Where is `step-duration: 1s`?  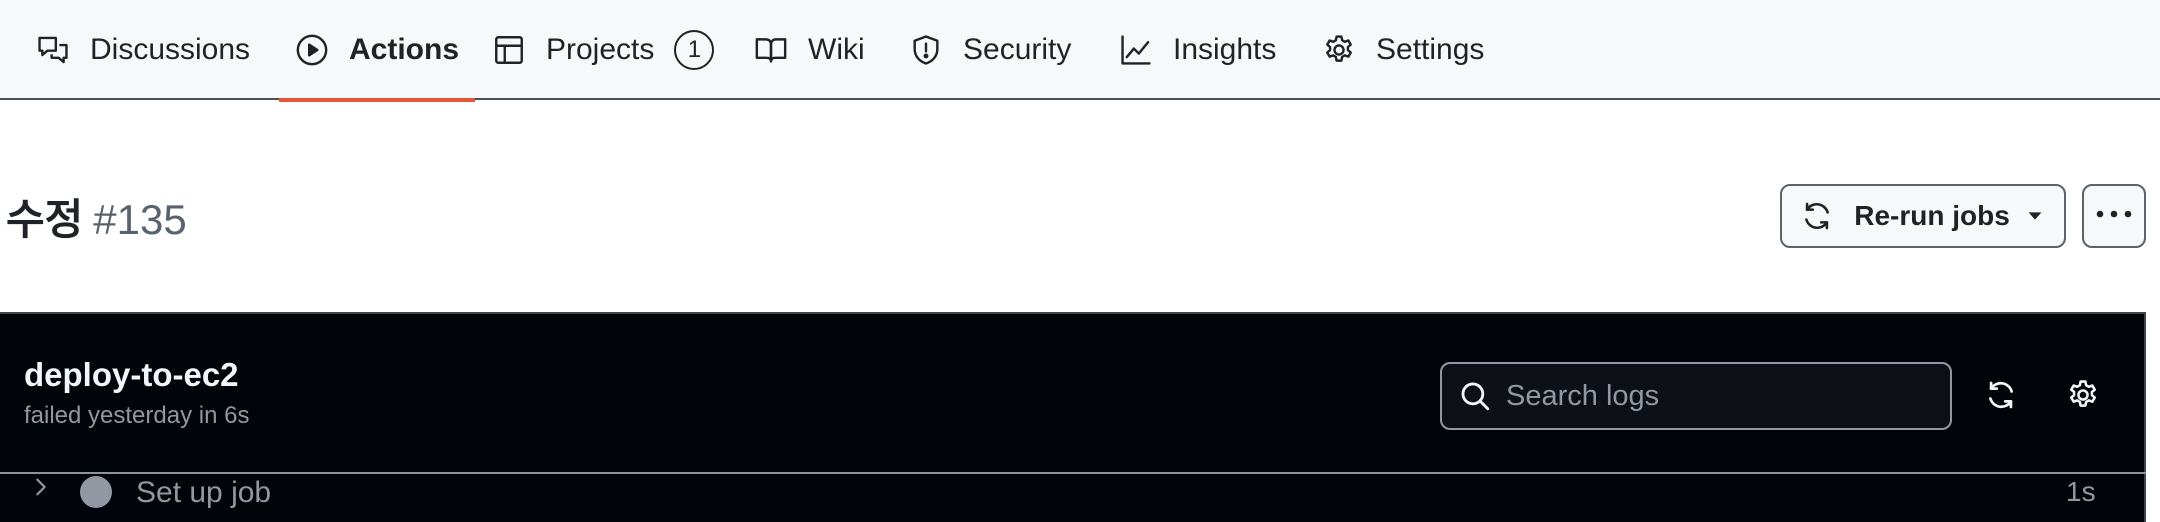
step-duration: 1s is located at coordinates (2081, 491).